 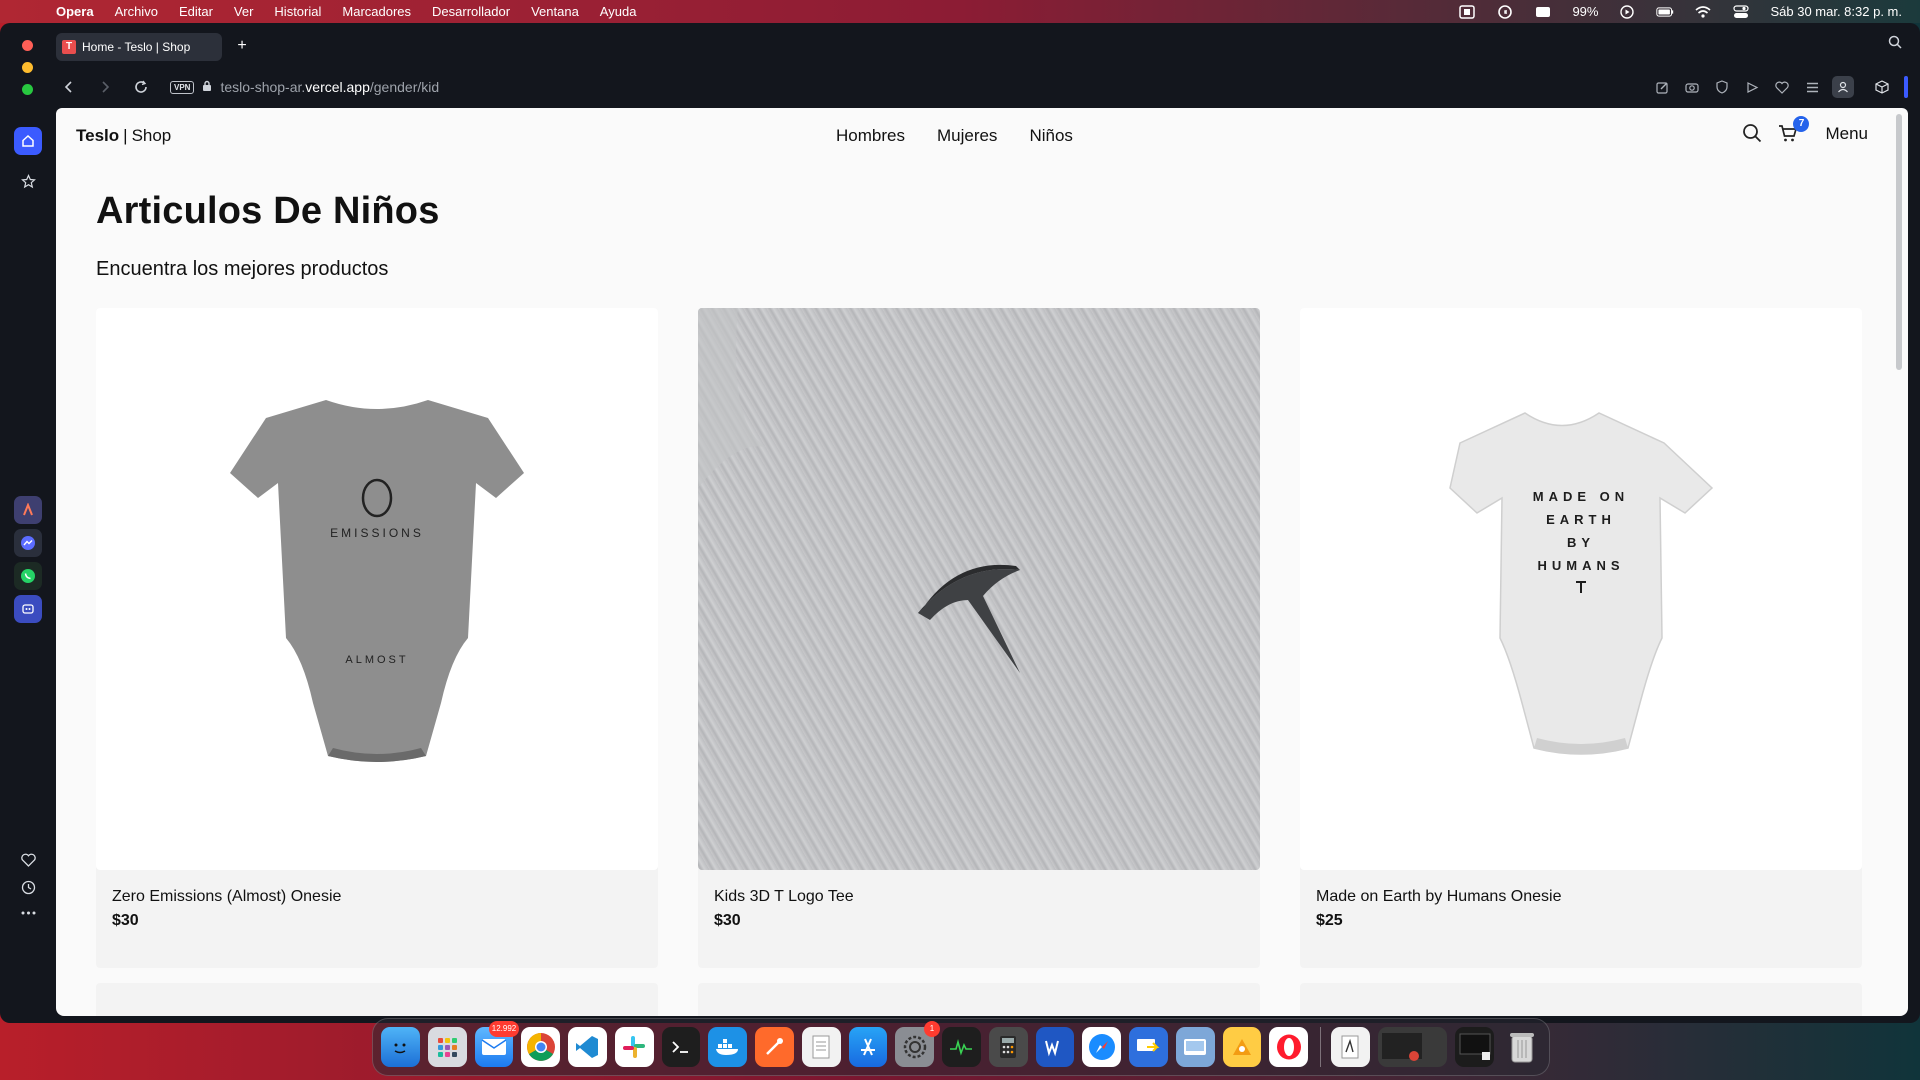 What do you see at coordinates (28, 543) in the screenshot?
I see `sidebar-messenger-icon` at bounding box center [28, 543].